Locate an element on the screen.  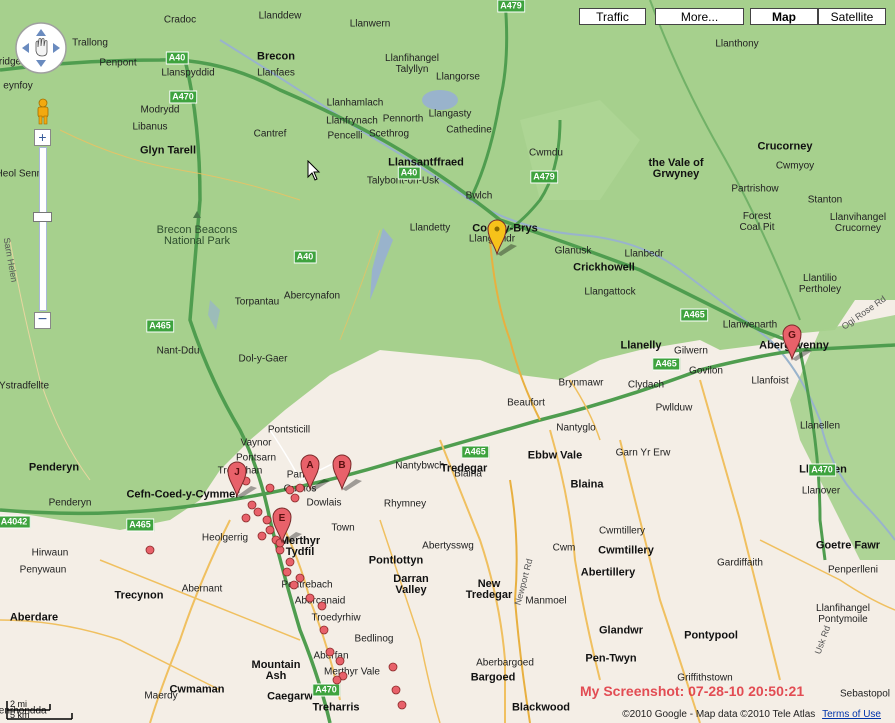
map-marker-a: A is located at coordinates (315, 472).